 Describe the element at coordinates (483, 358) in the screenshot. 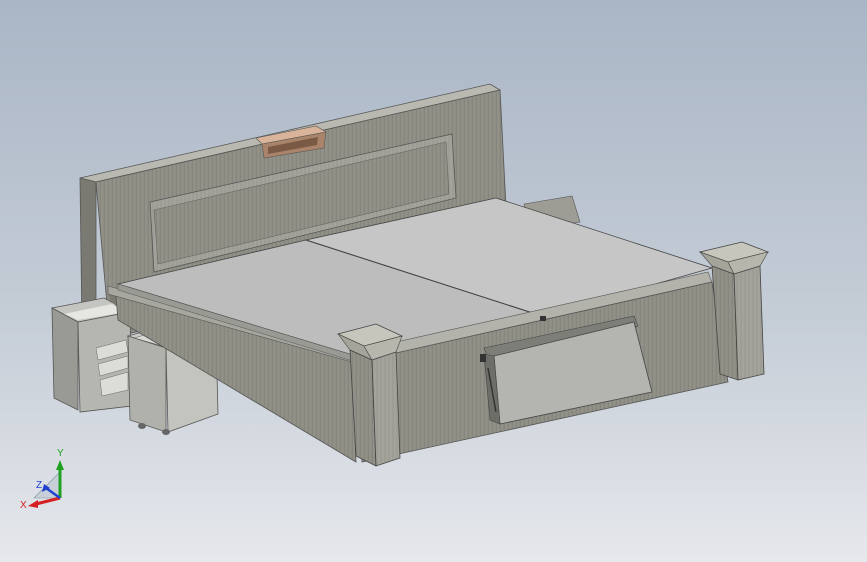

I see `hinge-handle` at that location.